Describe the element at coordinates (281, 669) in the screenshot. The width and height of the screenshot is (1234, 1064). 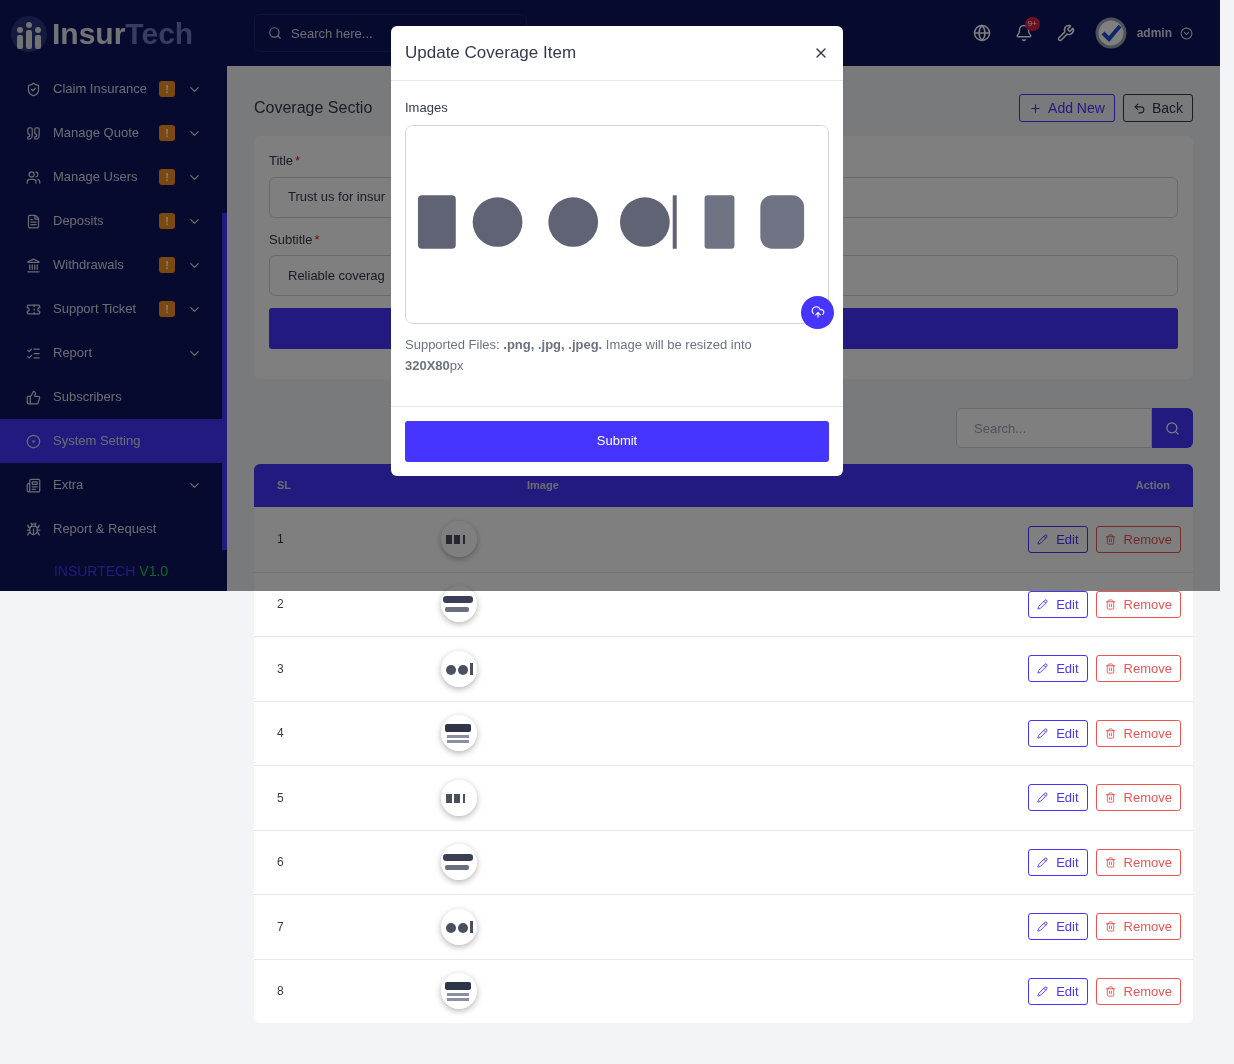
I see `row-number: 3` at that location.